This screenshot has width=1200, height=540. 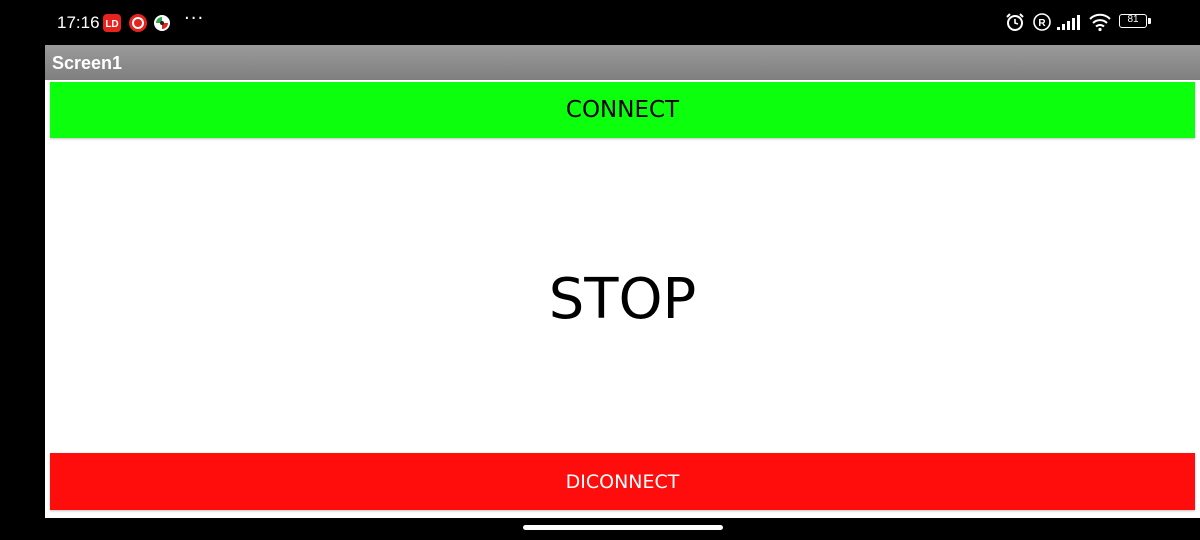 What do you see at coordinates (162, 23) in the screenshot?
I see `app-notification-icon` at bounding box center [162, 23].